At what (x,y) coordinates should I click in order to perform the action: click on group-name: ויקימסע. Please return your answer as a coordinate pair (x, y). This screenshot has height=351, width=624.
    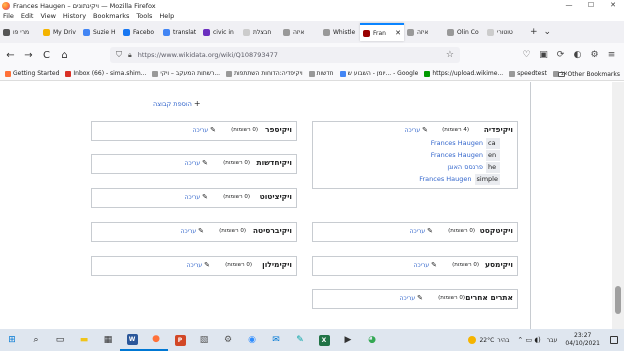
    Looking at the image, I should click on (498, 264).